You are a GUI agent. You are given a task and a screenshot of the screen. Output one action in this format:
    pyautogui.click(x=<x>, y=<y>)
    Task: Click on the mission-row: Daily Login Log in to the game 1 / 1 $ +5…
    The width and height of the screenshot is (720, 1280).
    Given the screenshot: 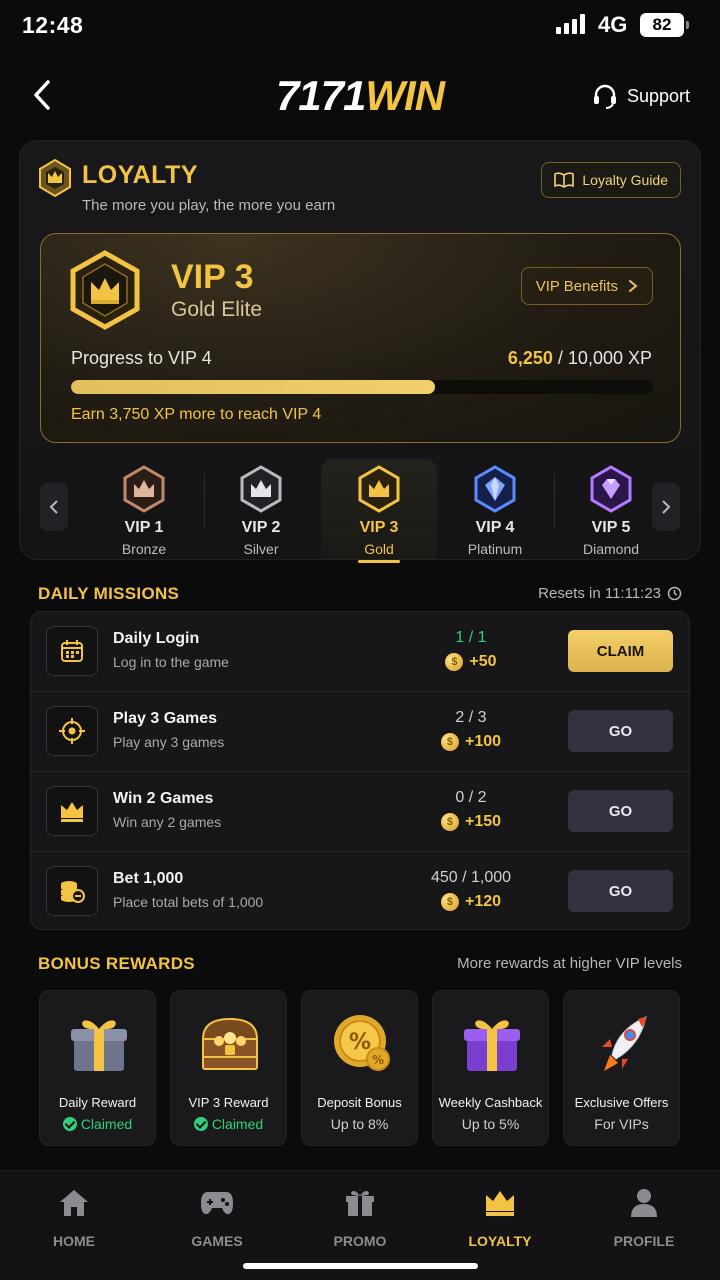 What is the action you would take?
    pyautogui.click(x=360, y=652)
    